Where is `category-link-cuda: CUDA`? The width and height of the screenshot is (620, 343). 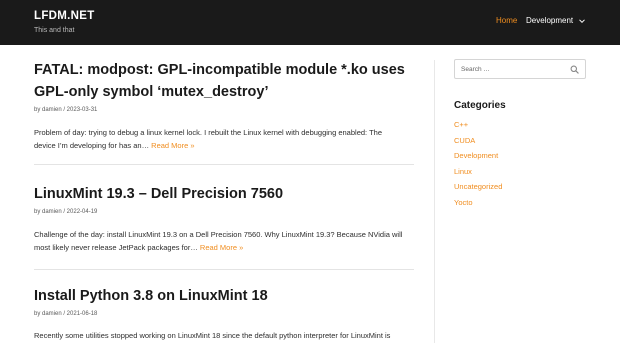
category-link-cuda: CUDA is located at coordinates (464, 140).